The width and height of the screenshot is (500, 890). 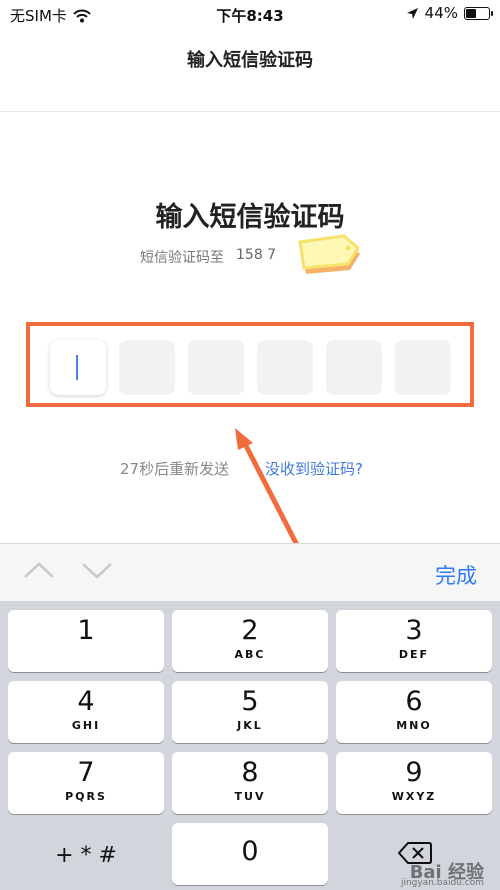 I want to click on key-2: 2 ABC, so click(x=250, y=641).